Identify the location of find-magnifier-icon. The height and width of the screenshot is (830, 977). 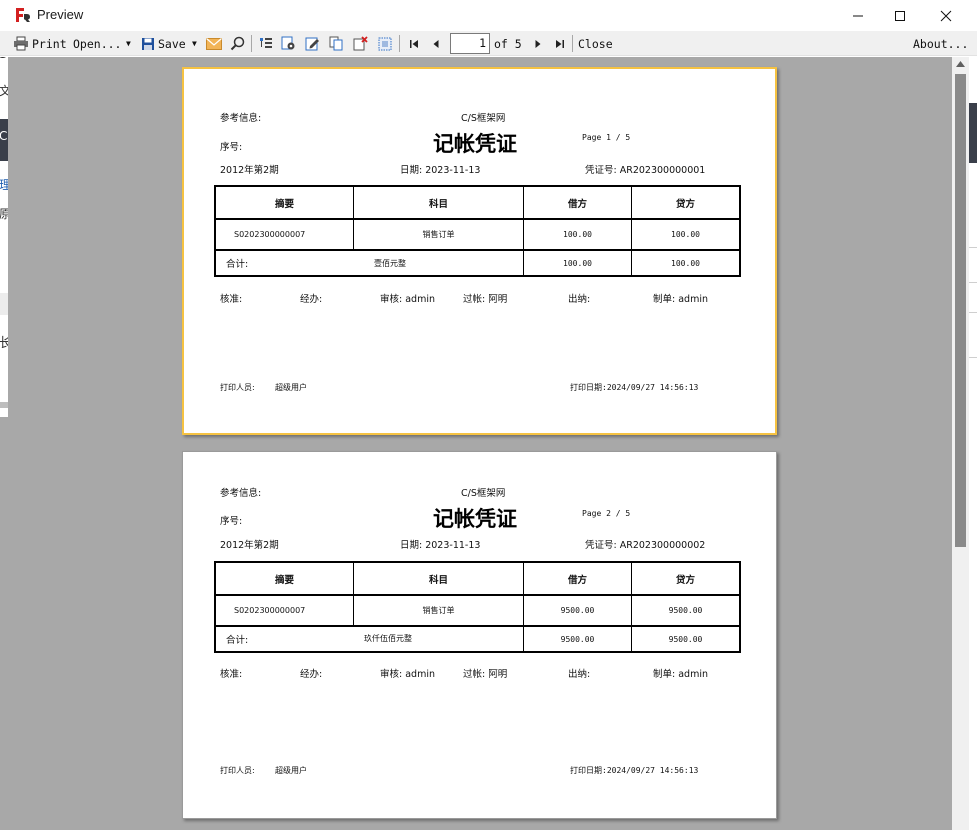
(237, 43).